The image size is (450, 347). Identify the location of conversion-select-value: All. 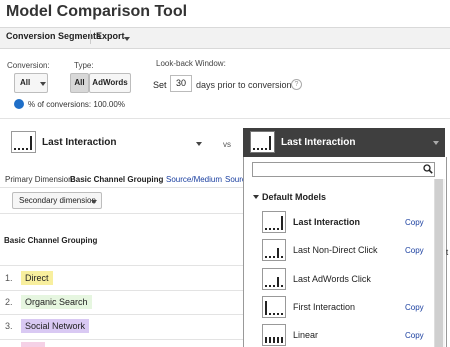
(25, 82).